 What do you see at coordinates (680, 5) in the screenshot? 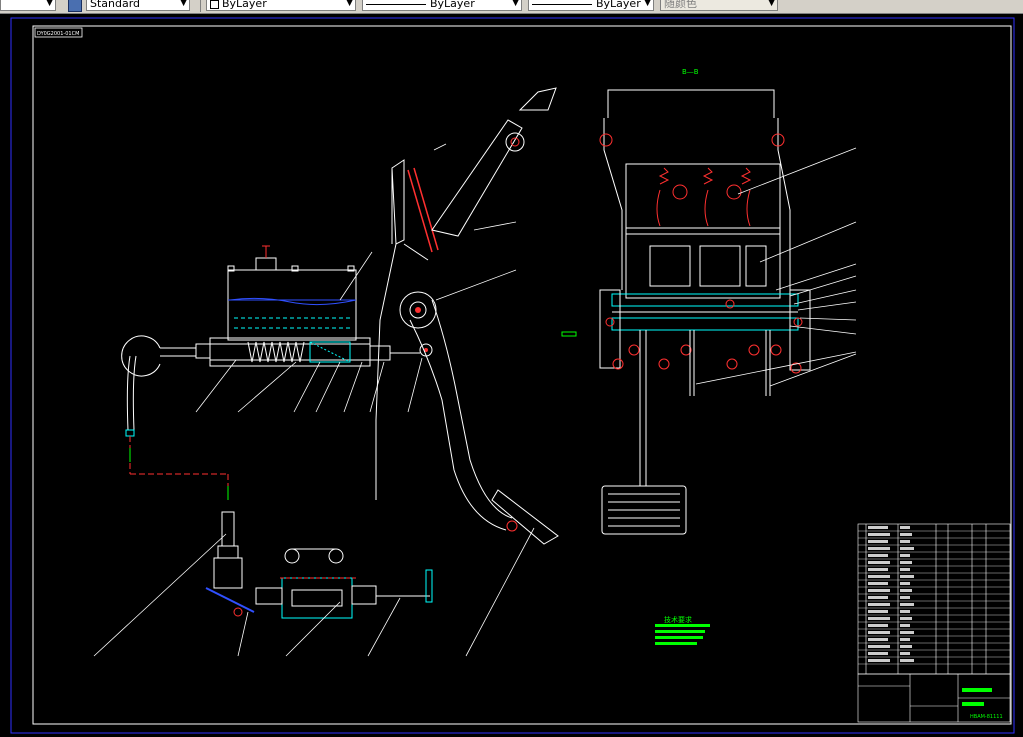
I see `plot-style-value: 随颜色` at bounding box center [680, 5].